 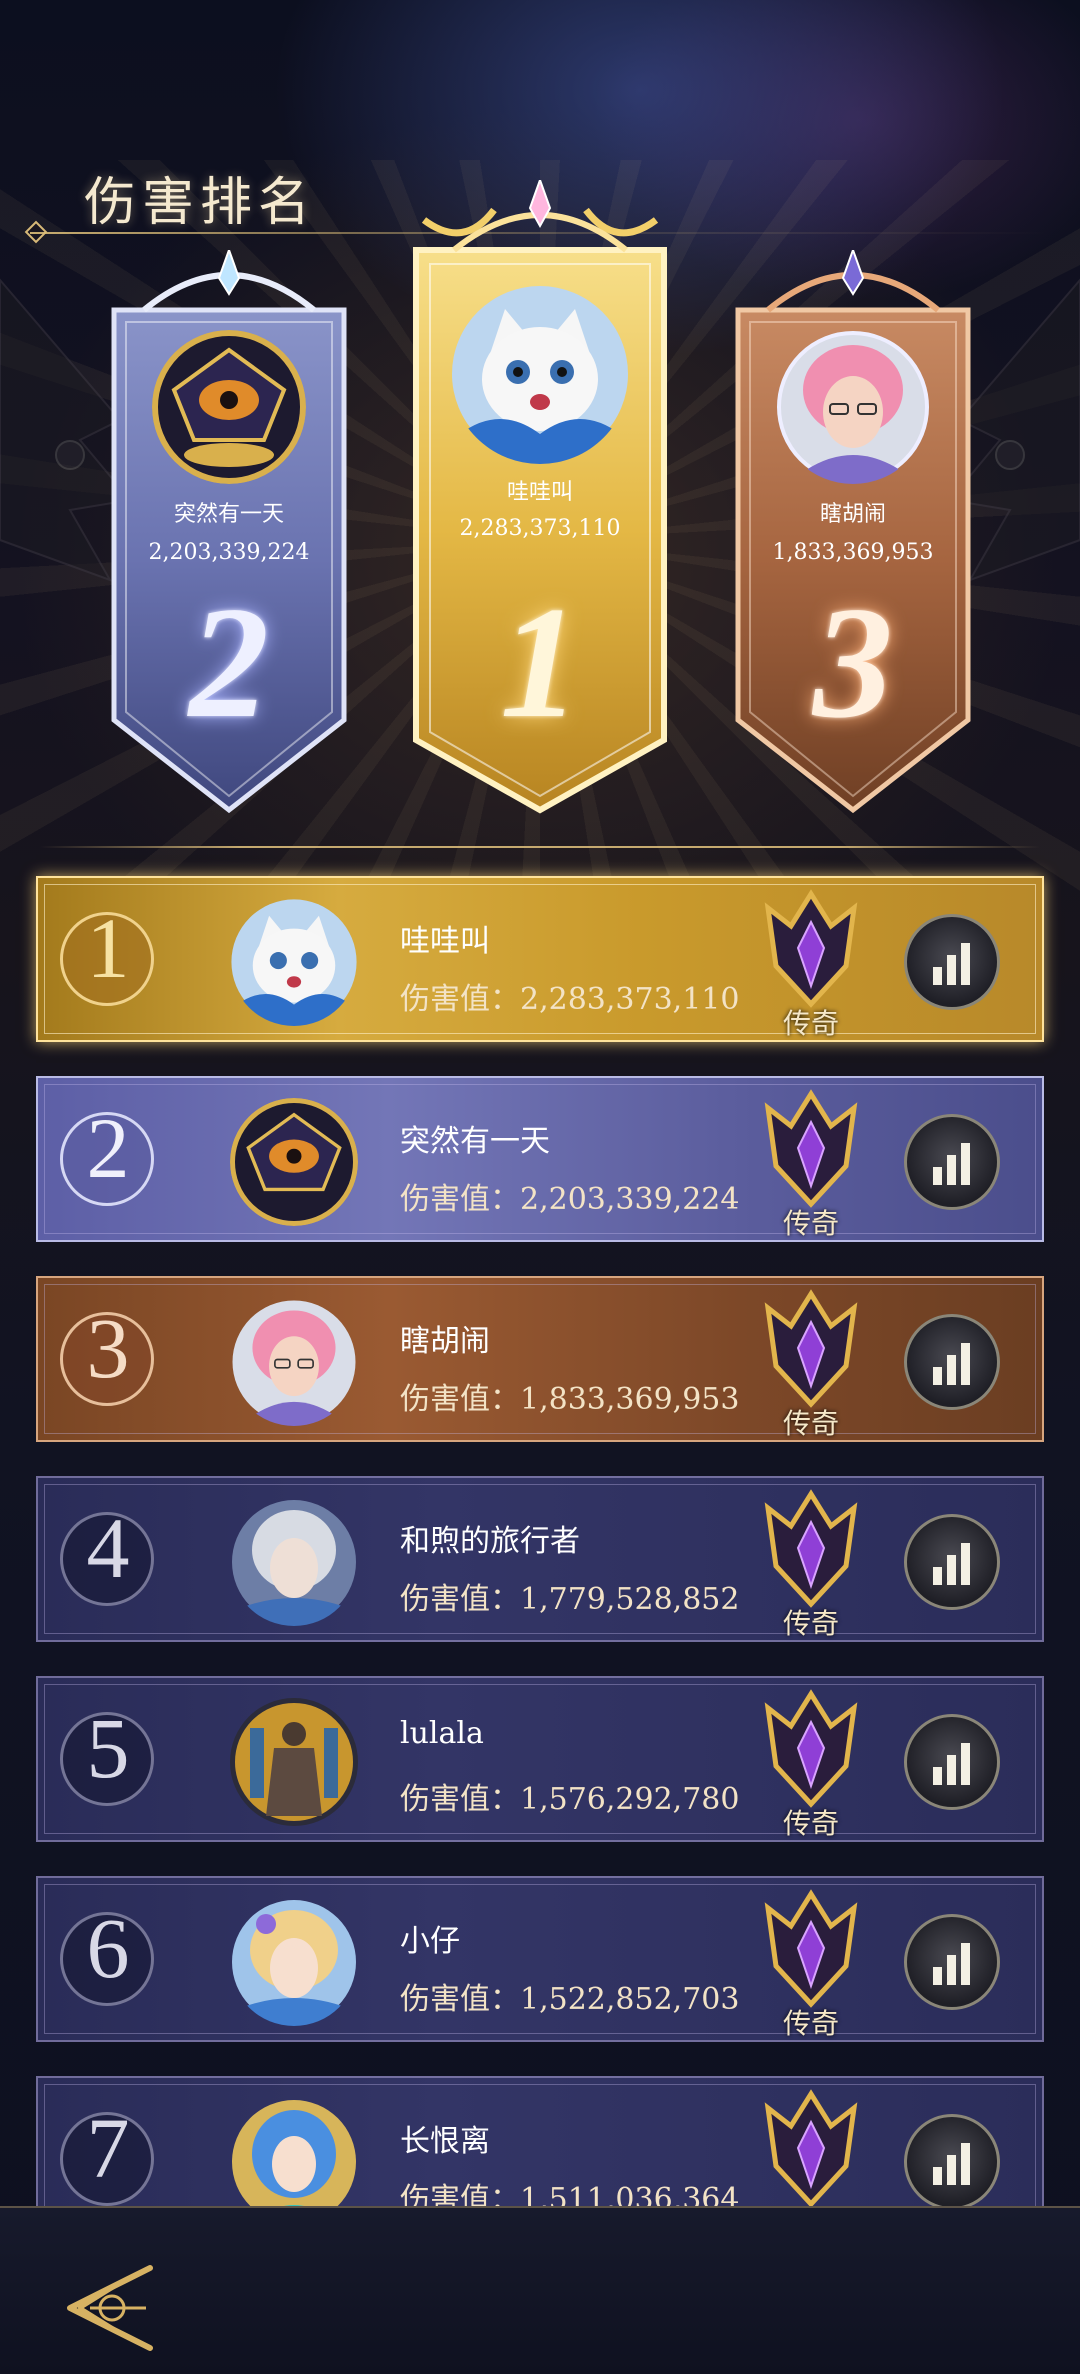 What do you see at coordinates (540, 959) in the screenshot?
I see `table-row: 1 哇哇叫 伤害值：2,283,373,110 传奇` at bounding box center [540, 959].